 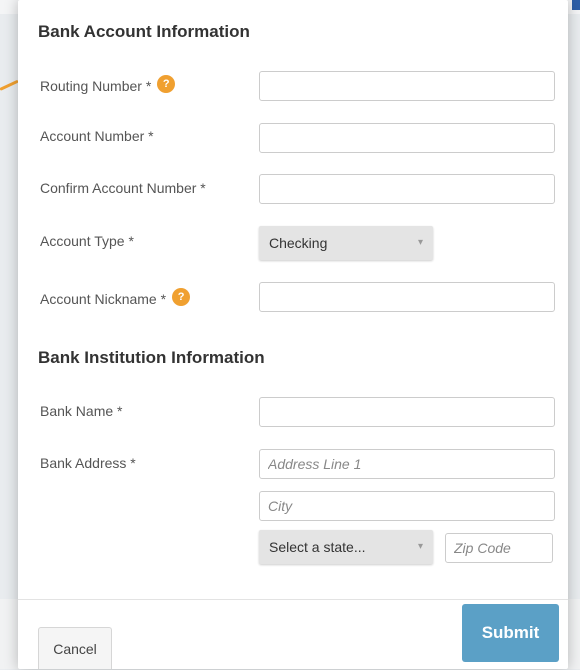 What do you see at coordinates (88, 463) in the screenshot?
I see `bank-address-label: Bank Address *` at bounding box center [88, 463].